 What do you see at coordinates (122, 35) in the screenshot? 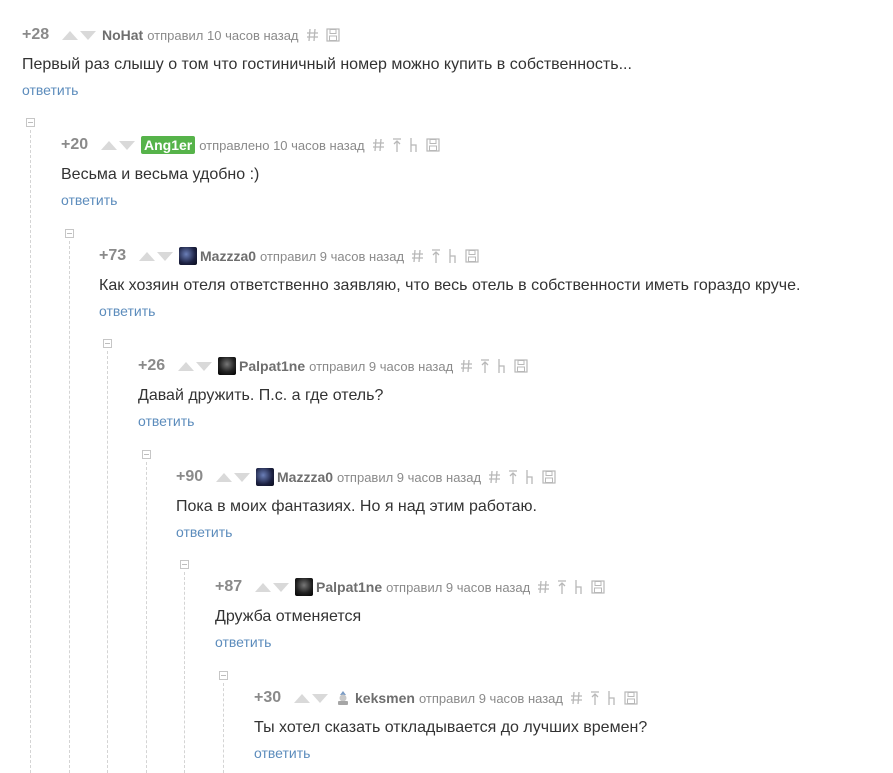
I see `comment-author: NoHat` at bounding box center [122, 35].